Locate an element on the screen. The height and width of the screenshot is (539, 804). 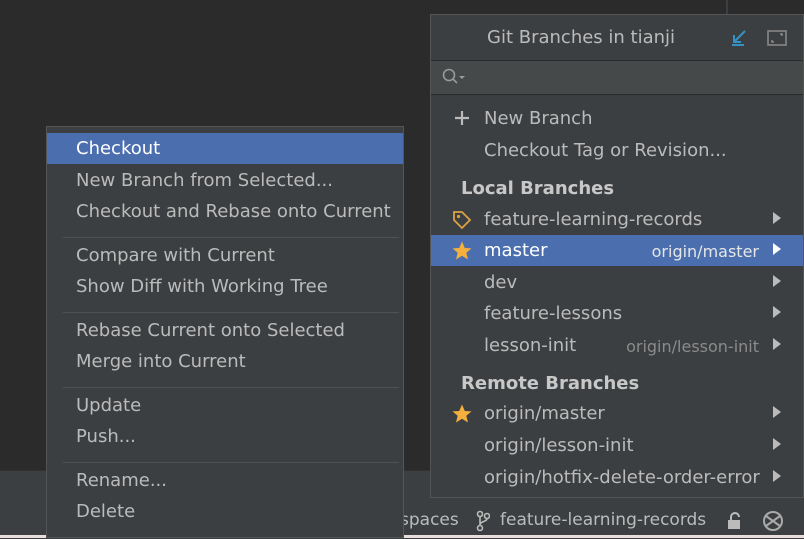
menu-item-checkout: Checkout is located at coordinates (225, 148).